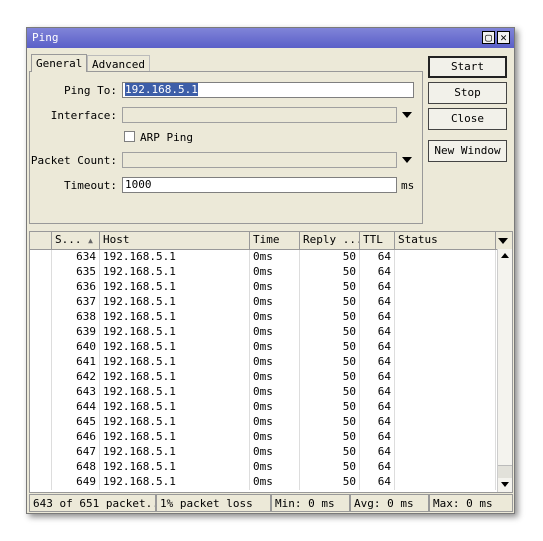 This screenshot has height=541, width=543. Describe the element at coordinates (129, 136) in the screenshot. I see `arp-ping-checkbox` at that location.